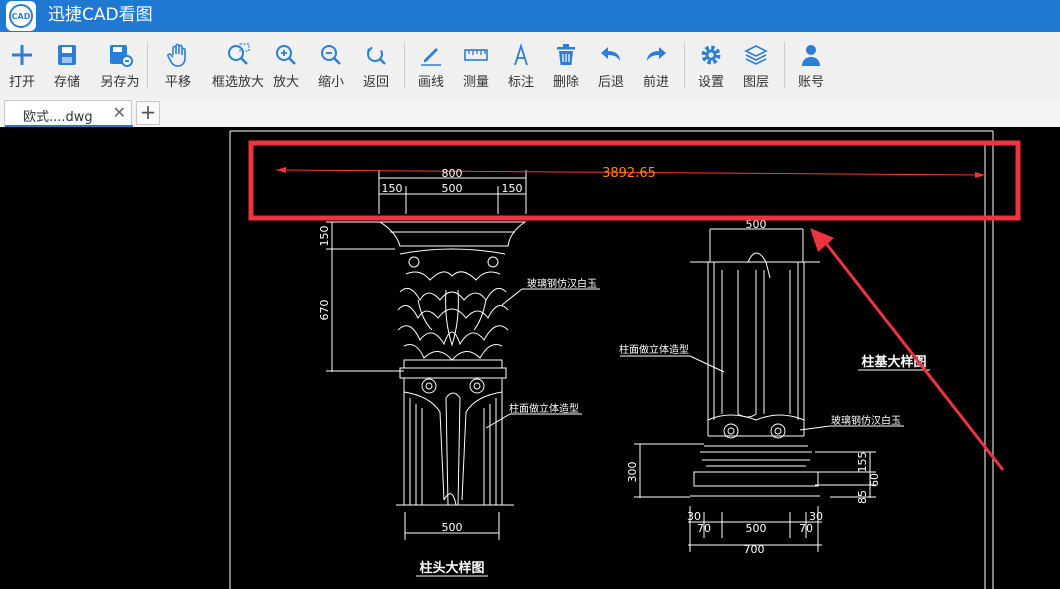  Describe the element at coordinates (755, 362) in the screenshot. I see `base-column` at that location.